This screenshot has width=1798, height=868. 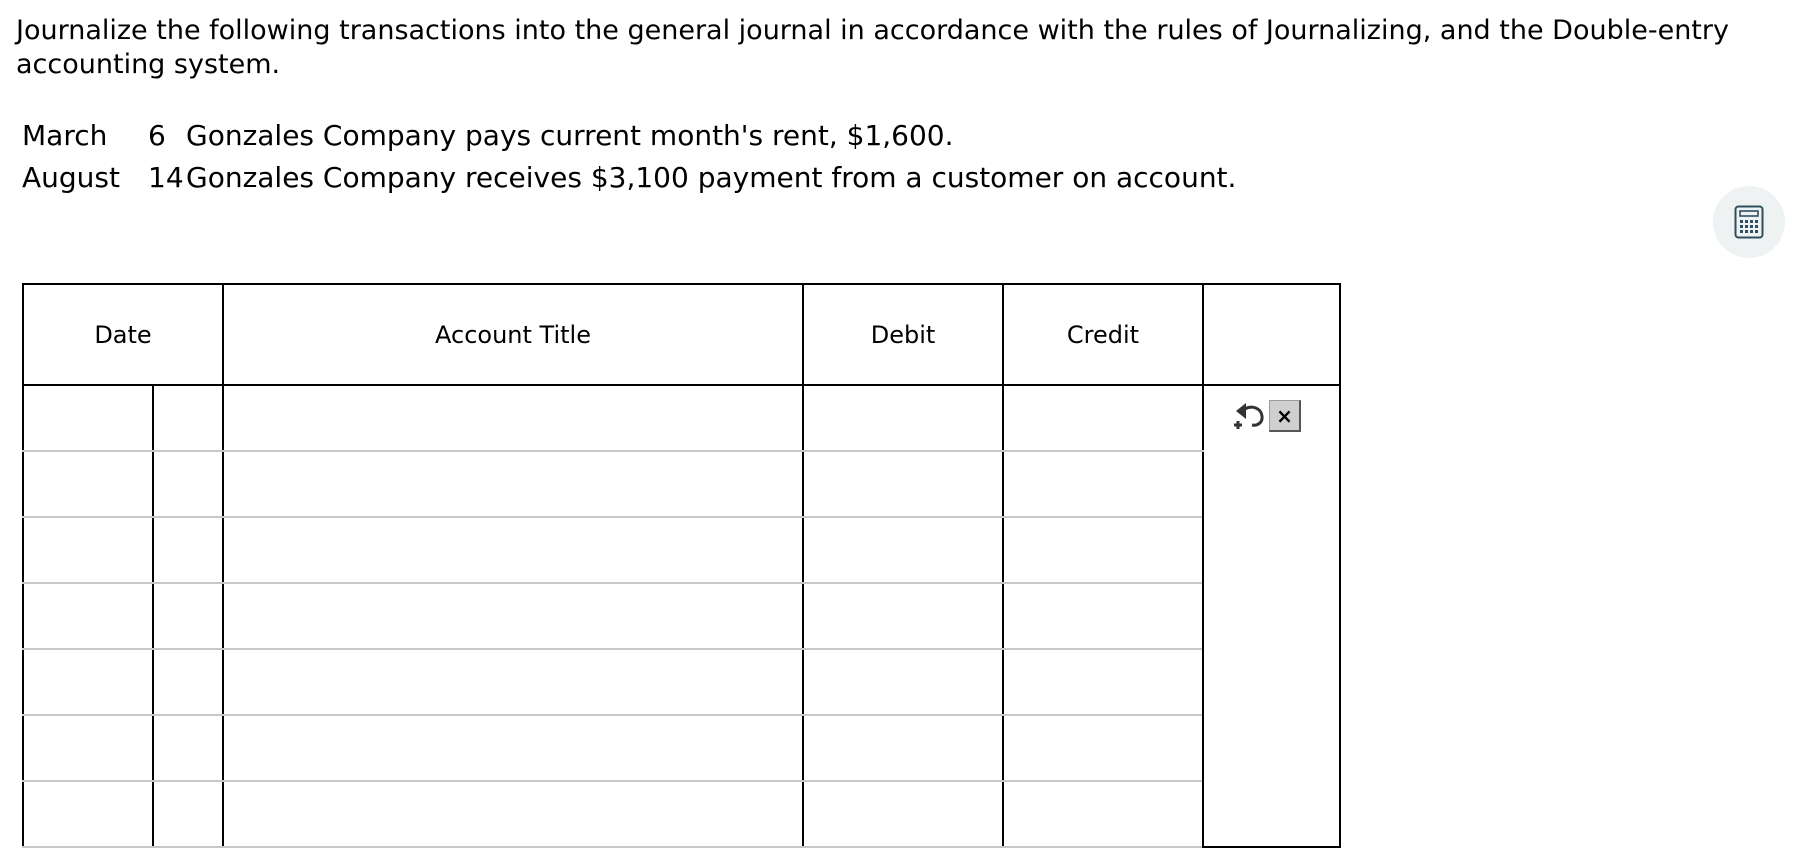 I want to click on row-actions: ×, so click(x=1266, y=416).